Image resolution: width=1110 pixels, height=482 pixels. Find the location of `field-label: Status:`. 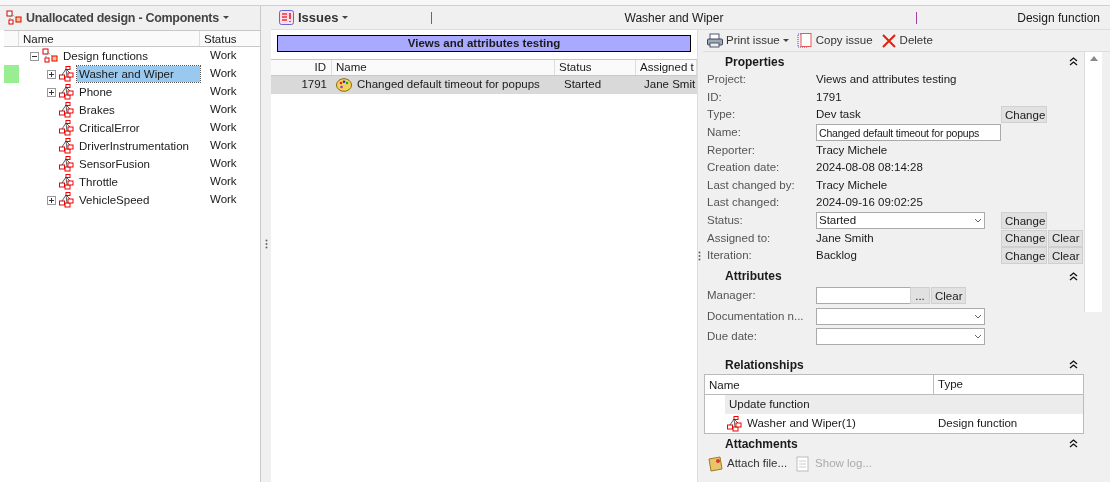

field-label: Status: is located at coordinates (725, 220).